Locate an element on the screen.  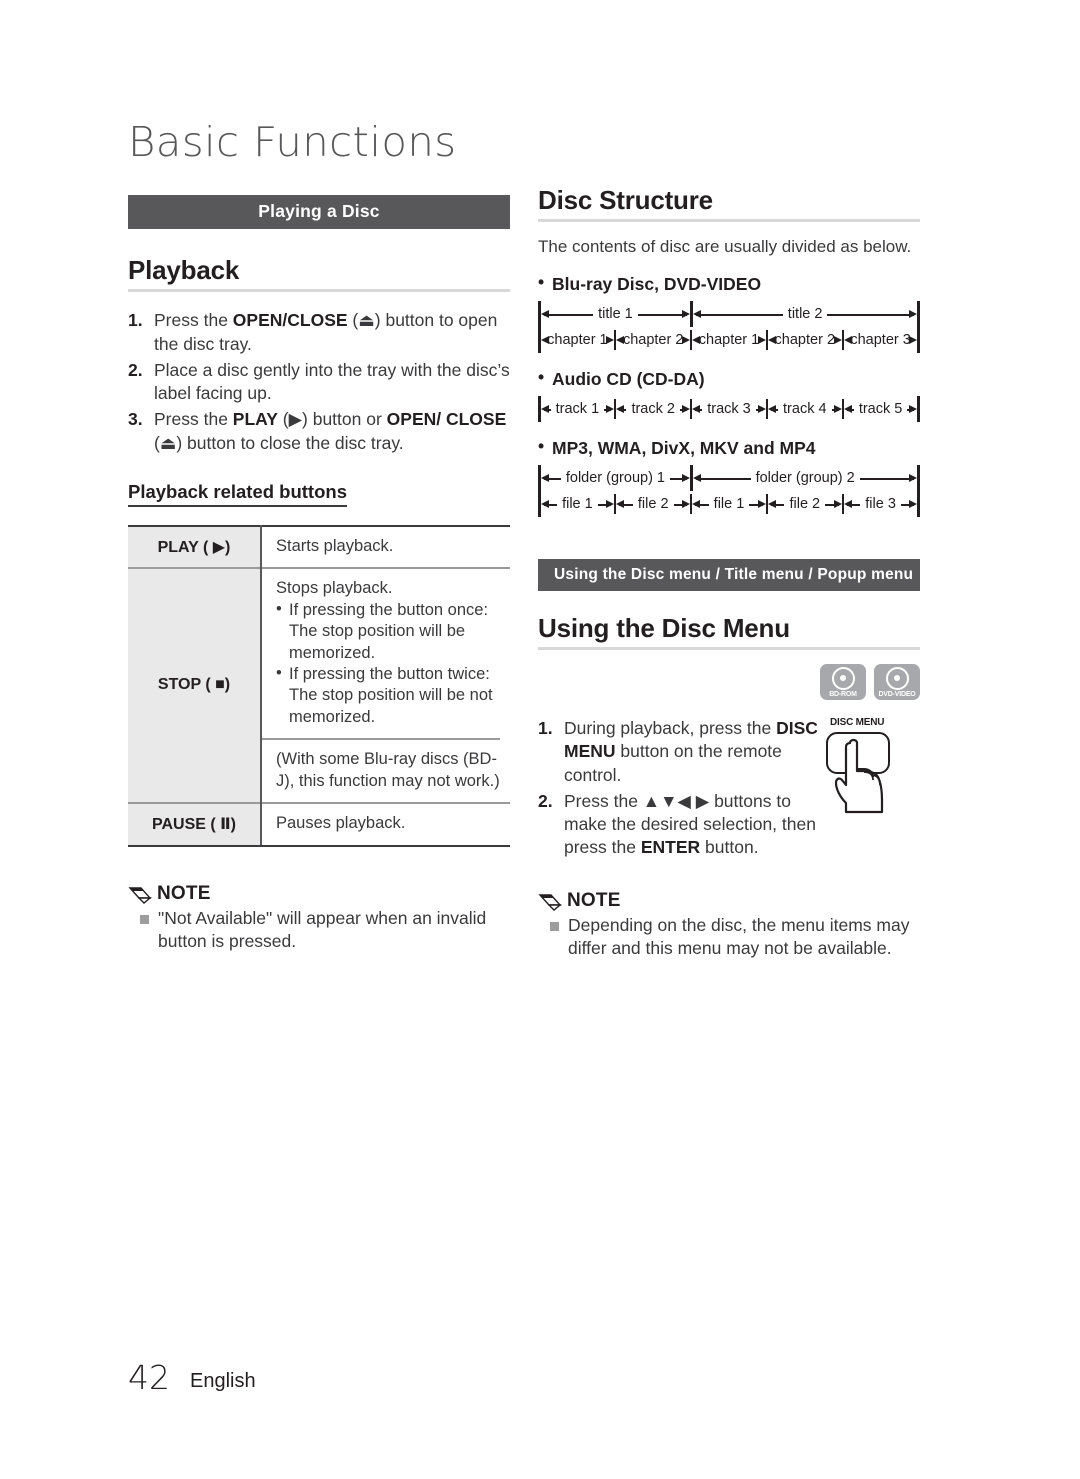
diagram-row-top: title 1 title 2 is located at coordinates (729, 314).